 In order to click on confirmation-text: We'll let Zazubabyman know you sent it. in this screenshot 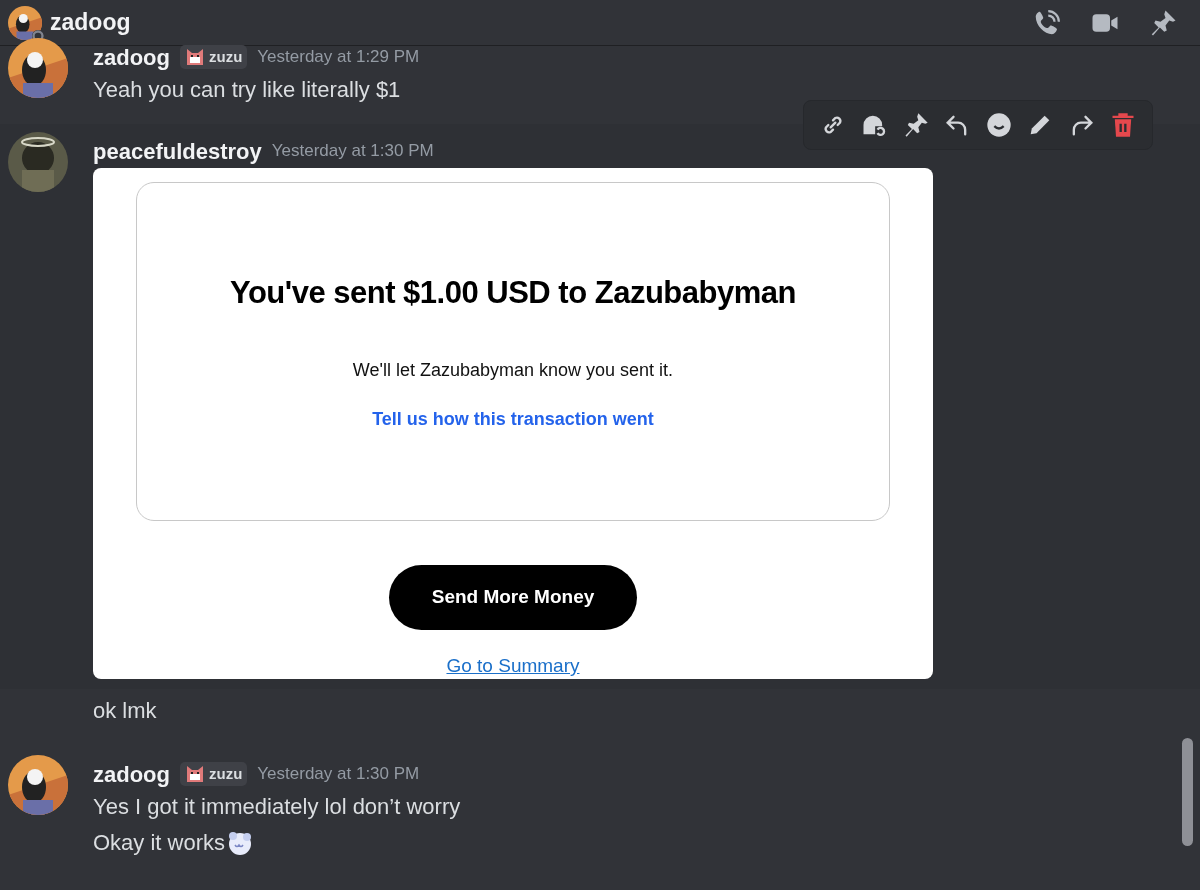, I will do `click(513, 370)`.